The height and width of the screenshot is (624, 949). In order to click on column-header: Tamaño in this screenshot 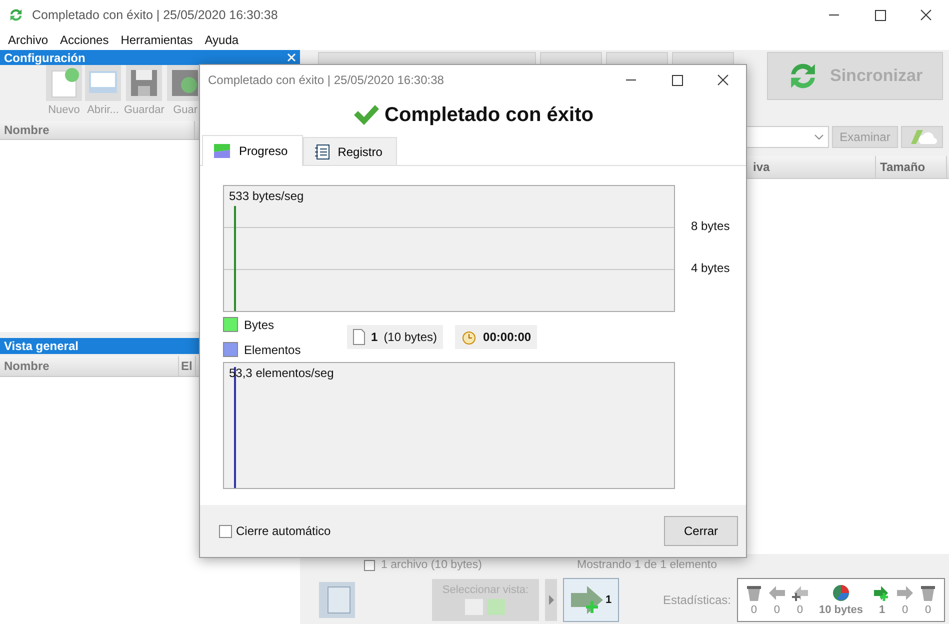, I will do `click(911, 167)`.